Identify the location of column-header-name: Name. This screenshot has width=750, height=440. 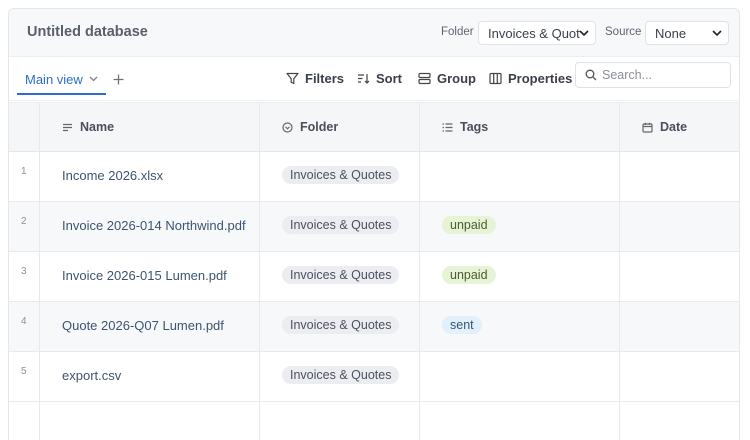
(150, 127).